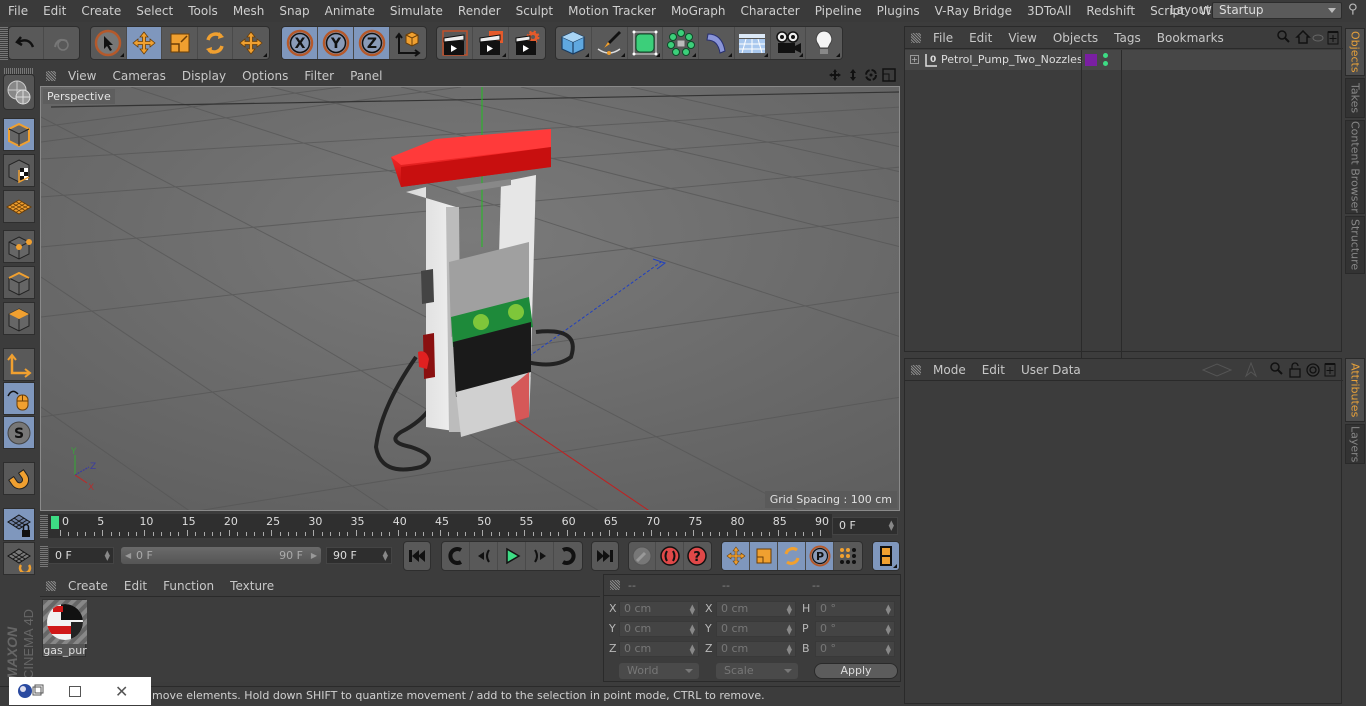  Describe the element at coordinates (848, 556) in the screenshot. I see `point-level-animation-button` at that location.